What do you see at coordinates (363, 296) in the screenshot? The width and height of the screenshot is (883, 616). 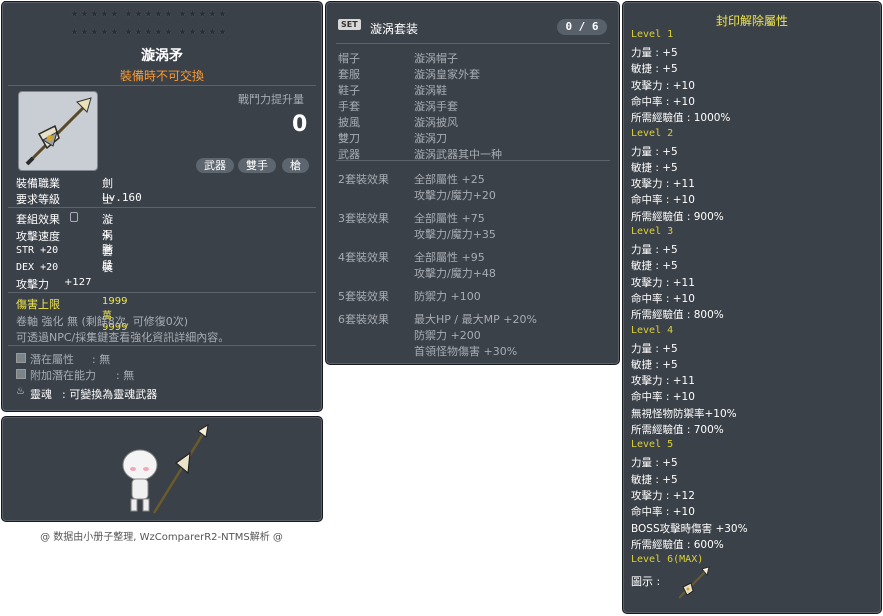 I see `set-effect-label: 5套裝效果` at bounding box center [363, 296].